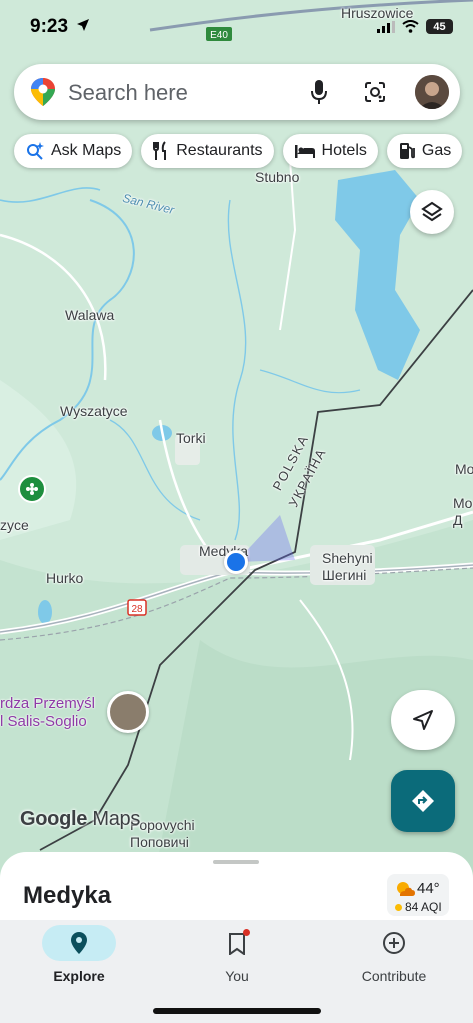  I want to click on label-zyce: zyce, so click(14, 525).